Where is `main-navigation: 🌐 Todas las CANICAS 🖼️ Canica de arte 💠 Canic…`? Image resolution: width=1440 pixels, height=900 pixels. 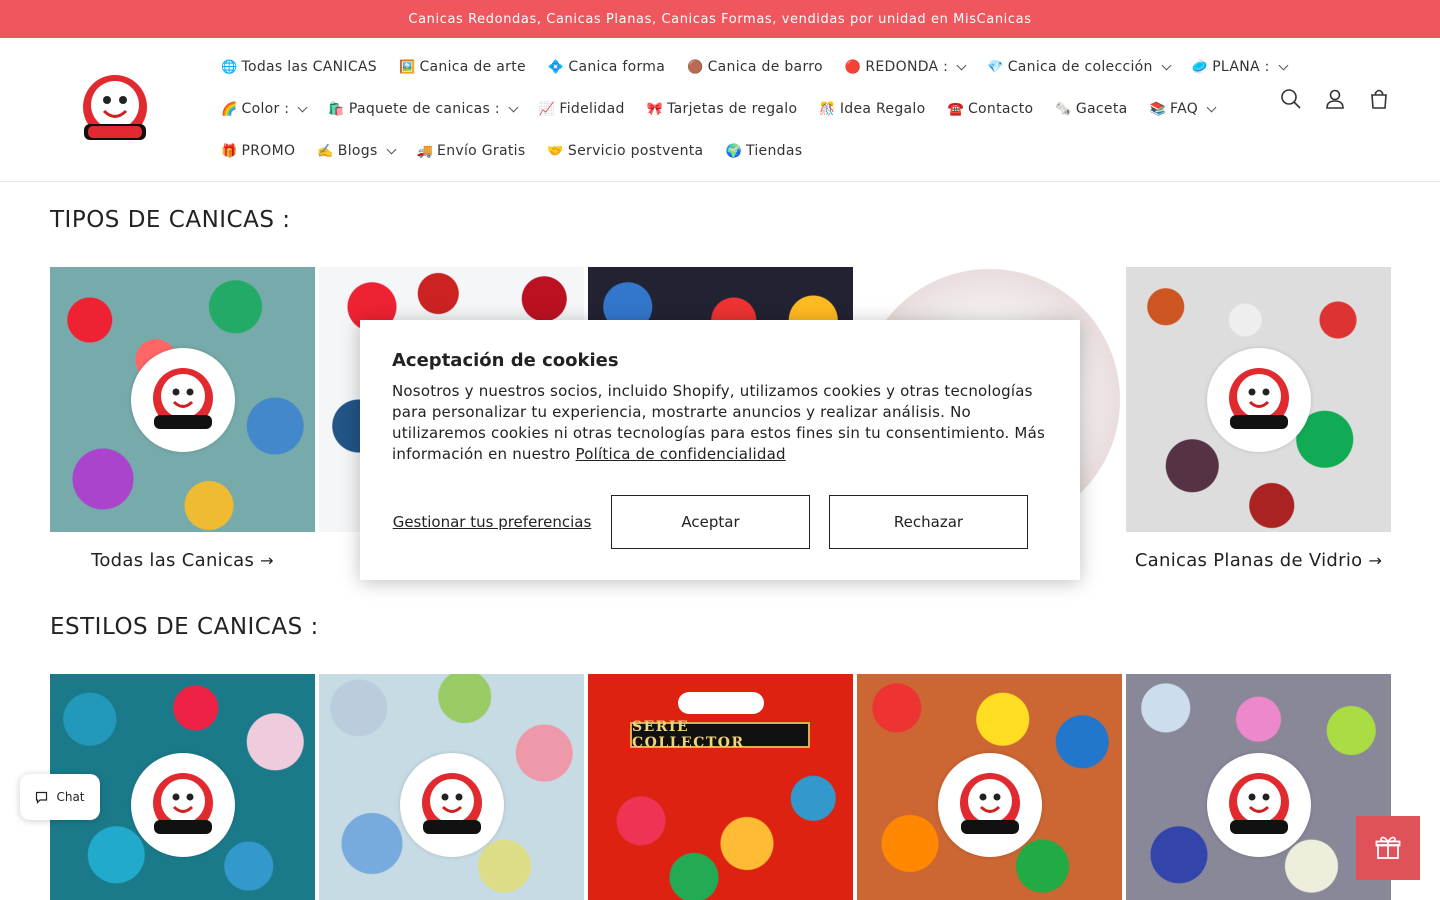
main-navigation: 🌐 Todas las CANICAS 🖼️ Canica de arte 💠 Canic… is located at coordinates (749, 109).